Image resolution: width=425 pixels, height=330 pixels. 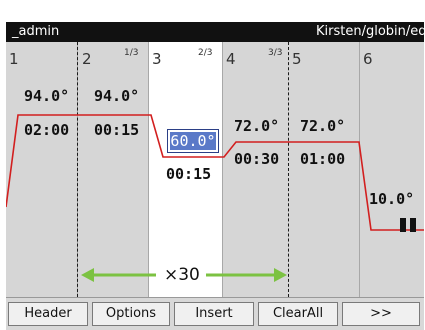 What do you see at coordinates (215, 32) in the screenshot?
I see `title-bar: _admin Kirsten/globin/edit` at bounding box center [215, 32].